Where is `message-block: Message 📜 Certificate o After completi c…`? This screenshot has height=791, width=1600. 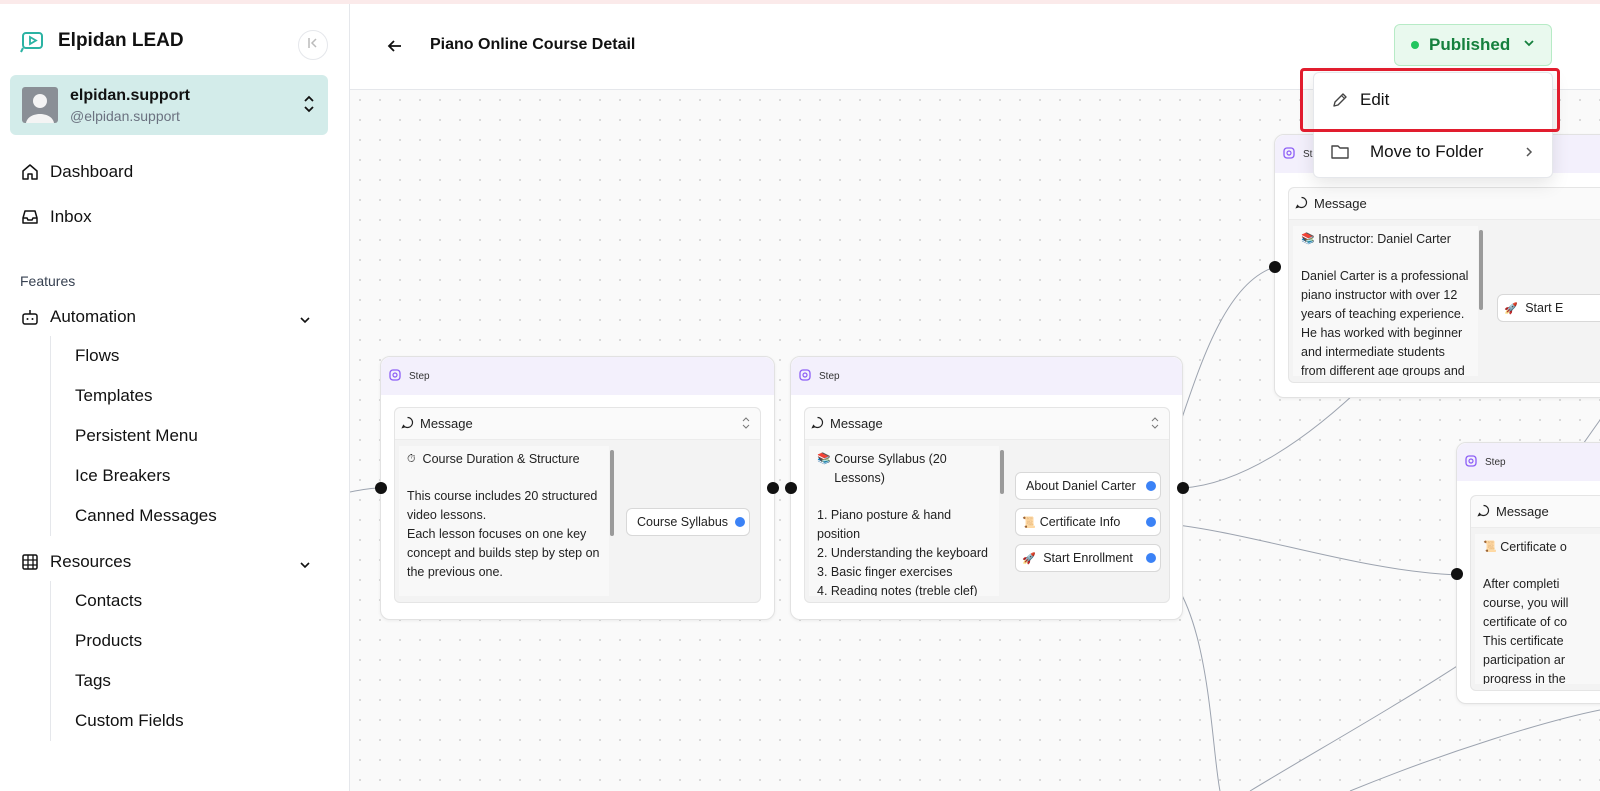 message-block: Message 📜 Certificate o After completi c… is located at coordinates (1535, 593).